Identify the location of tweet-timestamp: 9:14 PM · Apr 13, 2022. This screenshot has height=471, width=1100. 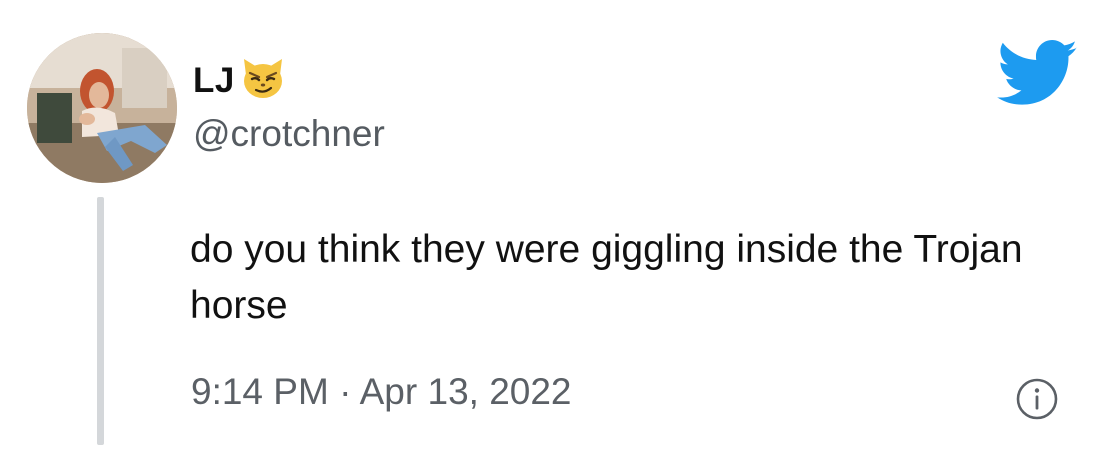
(381, 392).